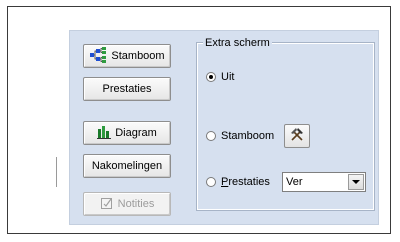 The width and height of the screenshot is (400, 242). I want to click on prestaties-button: Prestaties, so click(127, 89).